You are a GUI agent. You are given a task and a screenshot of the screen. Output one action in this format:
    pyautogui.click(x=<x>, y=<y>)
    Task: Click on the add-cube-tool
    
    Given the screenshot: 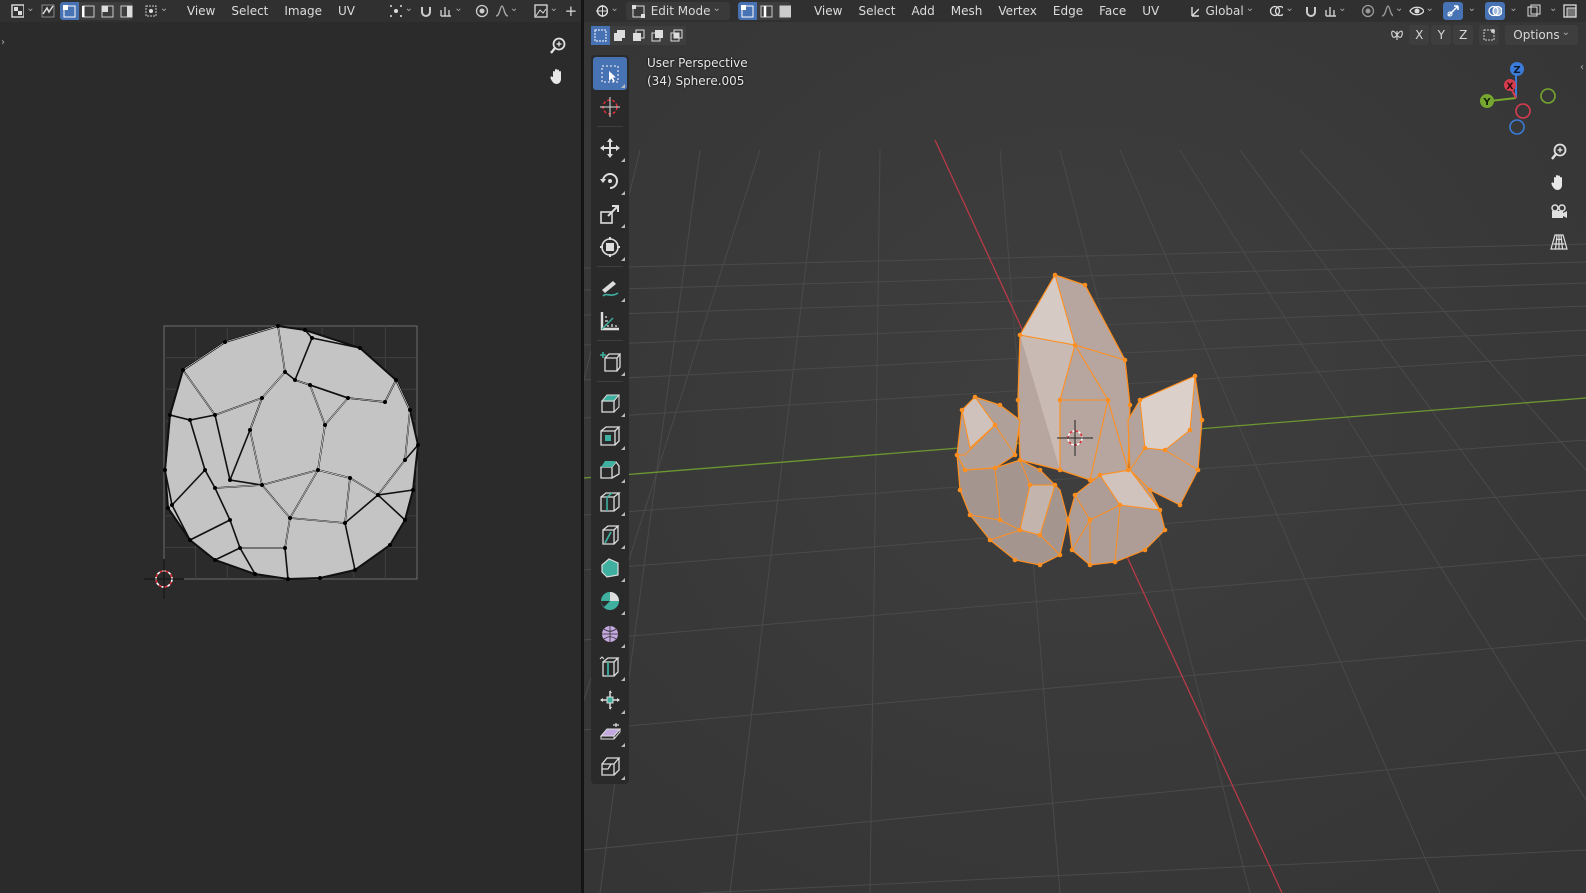 What is the action you would take?
    pyautogui.click(x=610, y=361)
    